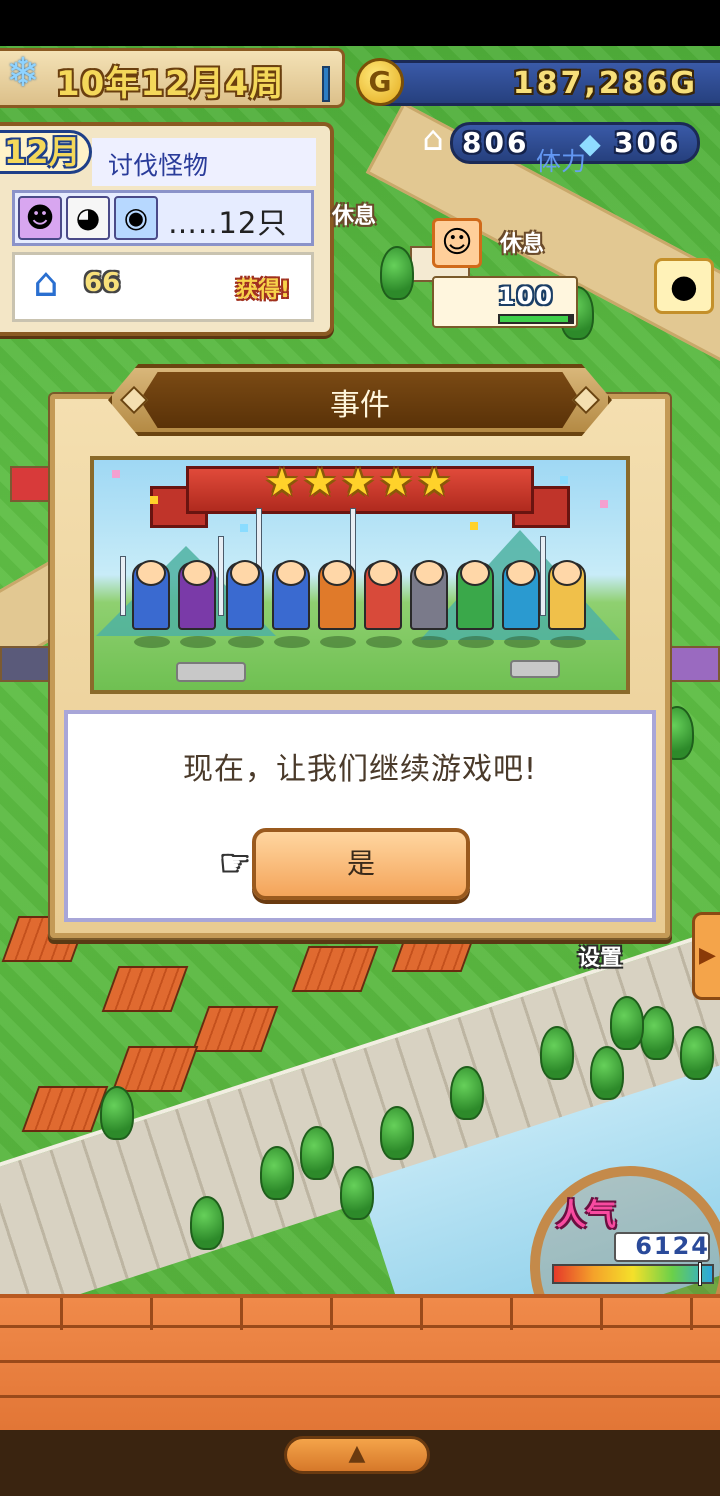 The image size is (720, 1496). Describe the element at coordinates (170, 84) in the screenshot. I see `game-date: 10年12月4周` at that location.